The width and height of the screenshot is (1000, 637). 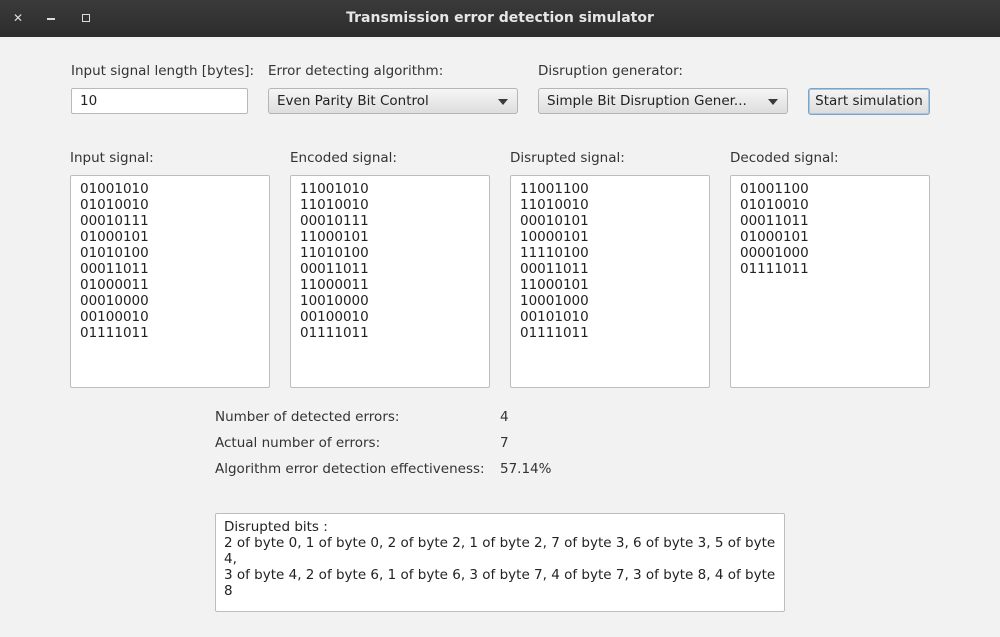 I want to click on byte-line: 11110100, so click(x=554, y=253).